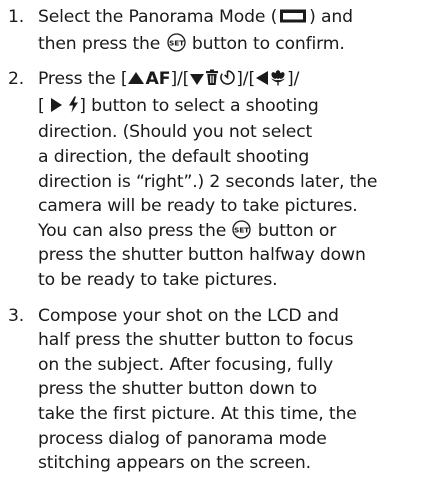 The width and height of the screenshot is (432, 480). I want to click on text-line: then press the SET button to confirm., so click(232, 44).